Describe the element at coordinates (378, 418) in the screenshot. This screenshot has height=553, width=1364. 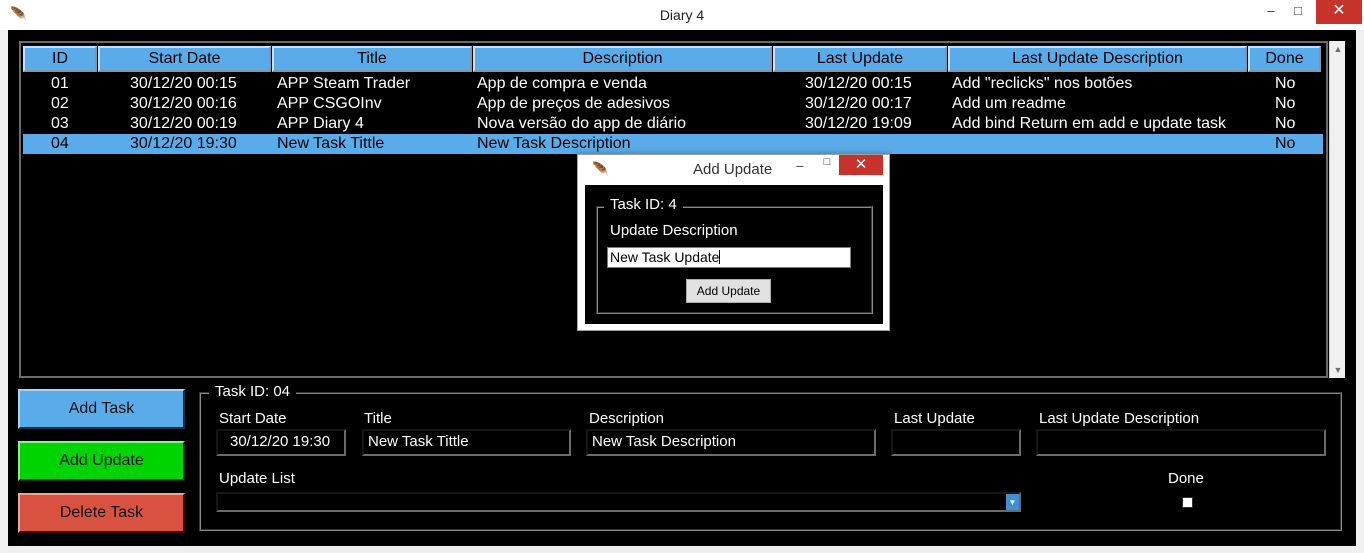
I see `title-label: Title` at that location.